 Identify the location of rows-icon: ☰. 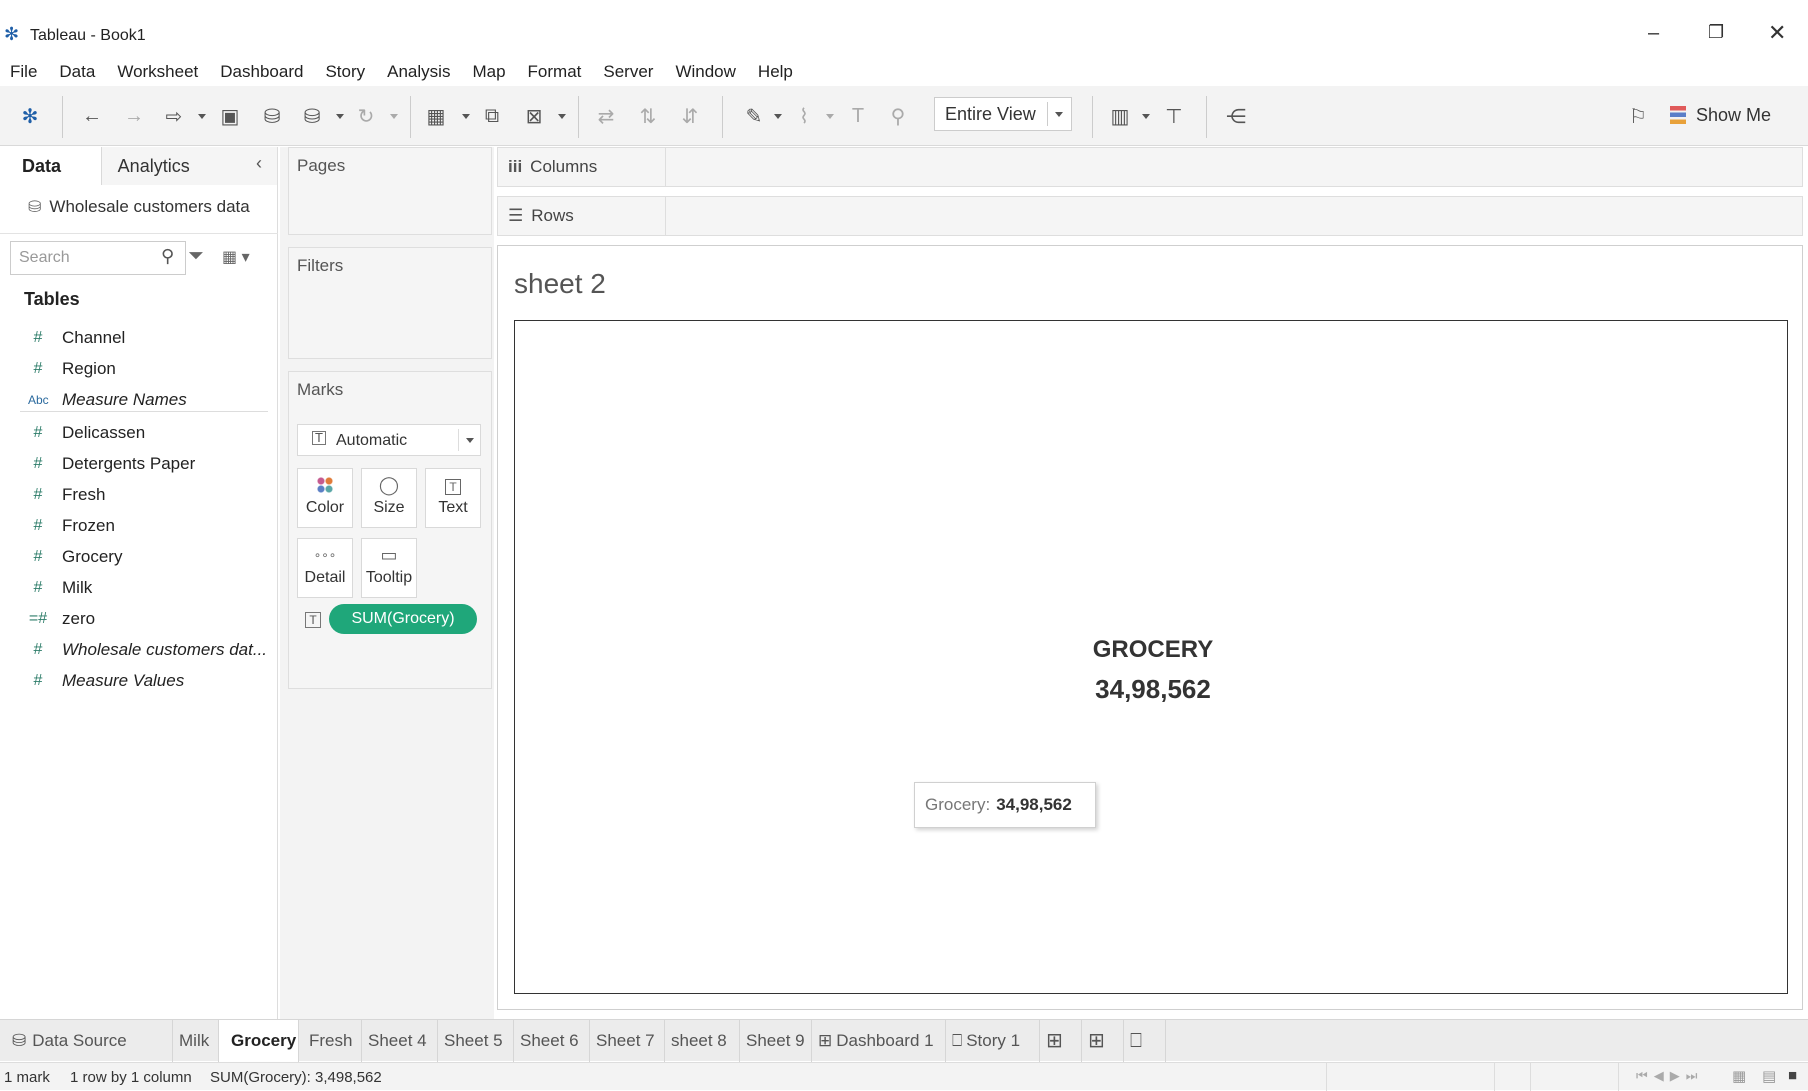
(516, 215).